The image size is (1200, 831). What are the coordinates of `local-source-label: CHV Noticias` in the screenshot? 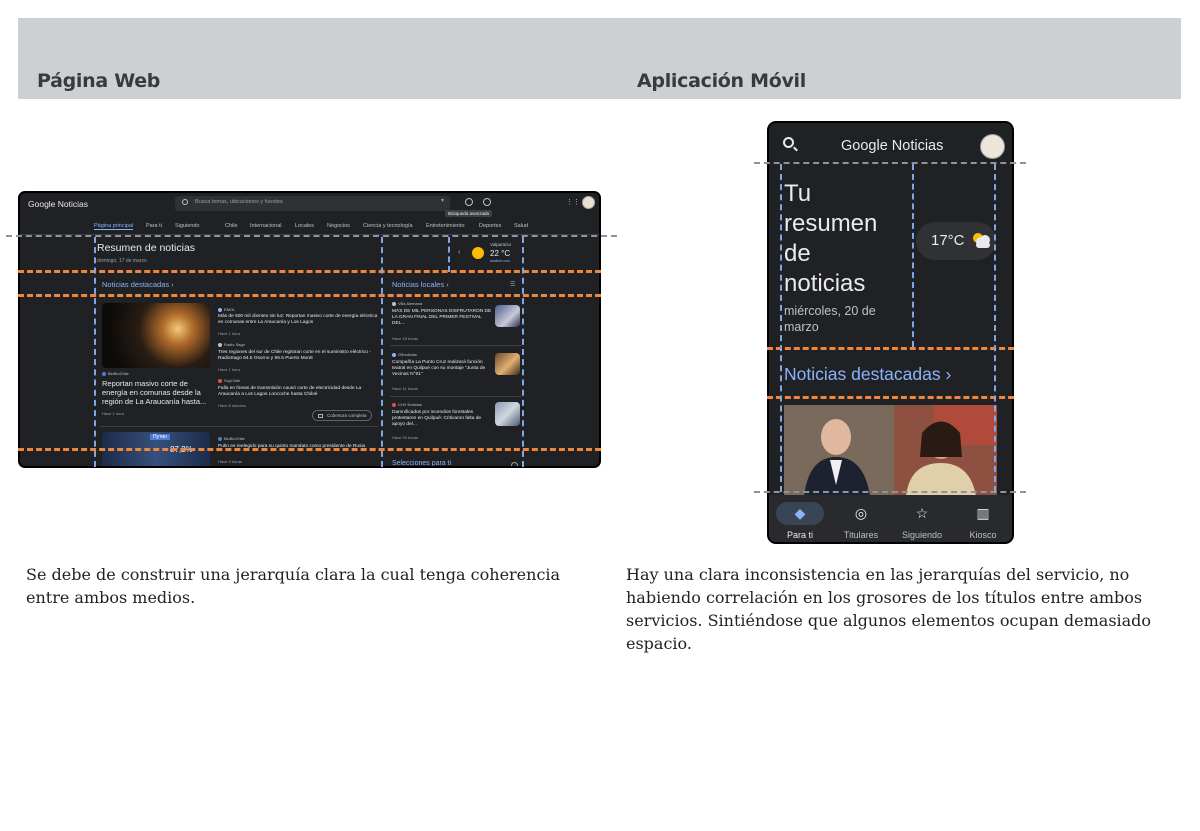 It's located at (410, 404).